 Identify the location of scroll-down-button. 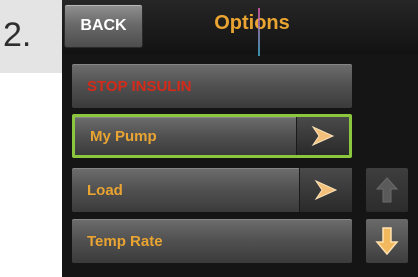
(387, 241).